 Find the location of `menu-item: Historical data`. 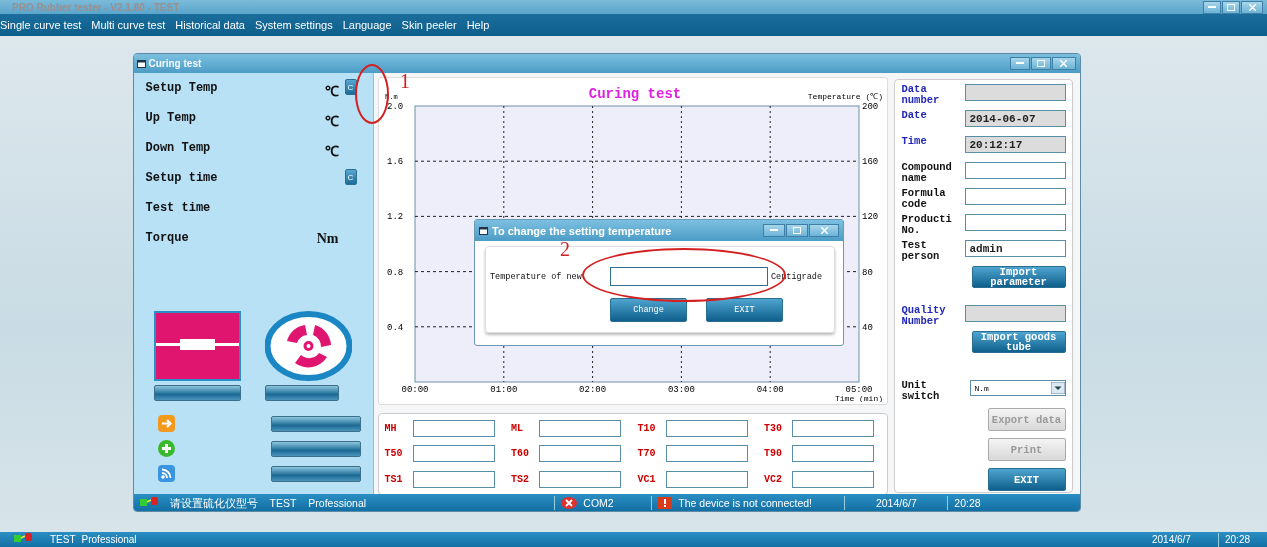

menu-item: Historical data is located at coordinates (210, 25).